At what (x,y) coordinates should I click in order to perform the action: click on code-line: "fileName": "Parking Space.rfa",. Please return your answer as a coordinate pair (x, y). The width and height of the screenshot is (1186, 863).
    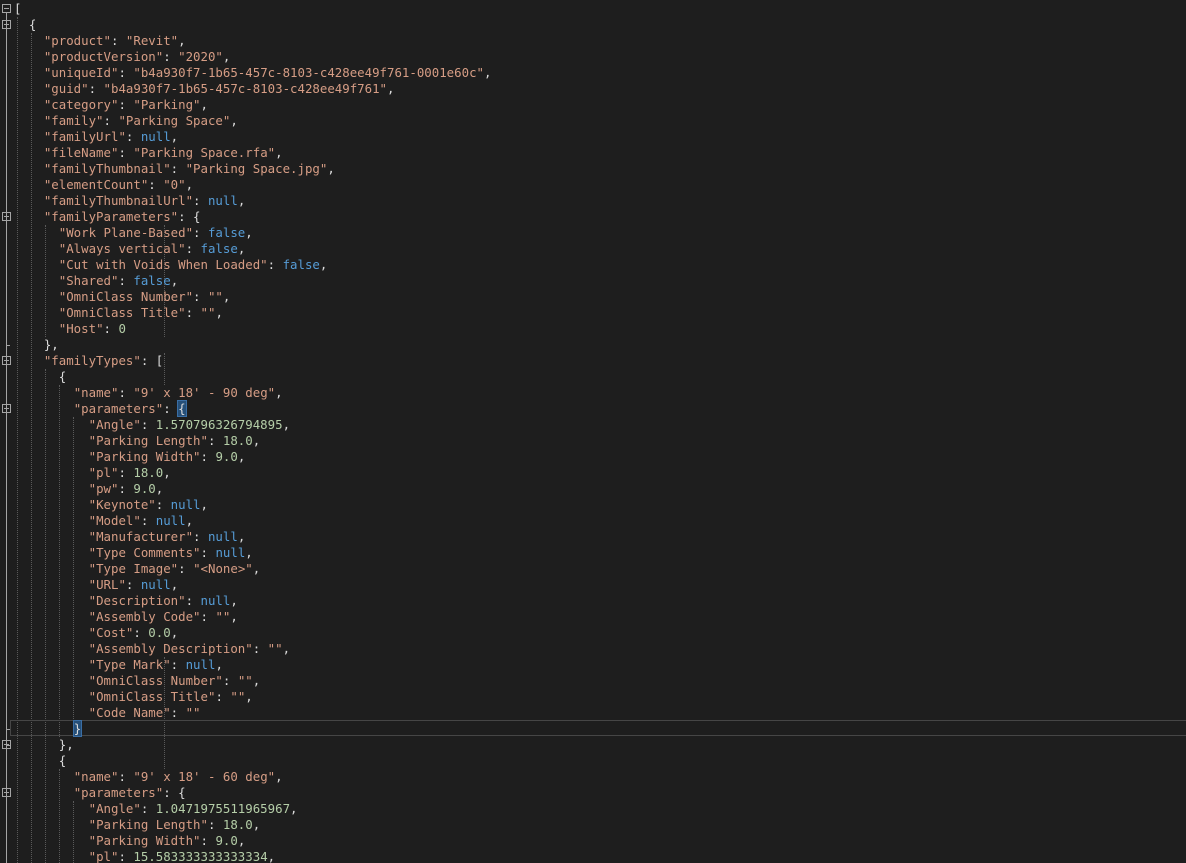
    Looking at the image, I should click on (593, 153).